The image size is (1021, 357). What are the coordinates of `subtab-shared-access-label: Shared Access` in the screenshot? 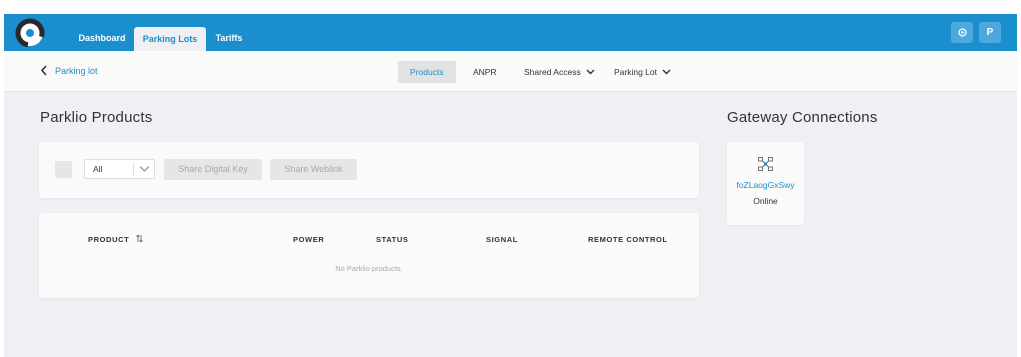 It's located at (552, 72).